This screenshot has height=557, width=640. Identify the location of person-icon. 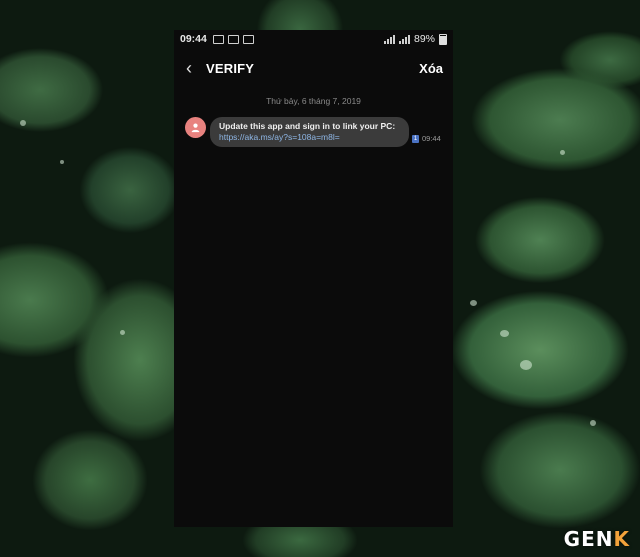
(195, 128).